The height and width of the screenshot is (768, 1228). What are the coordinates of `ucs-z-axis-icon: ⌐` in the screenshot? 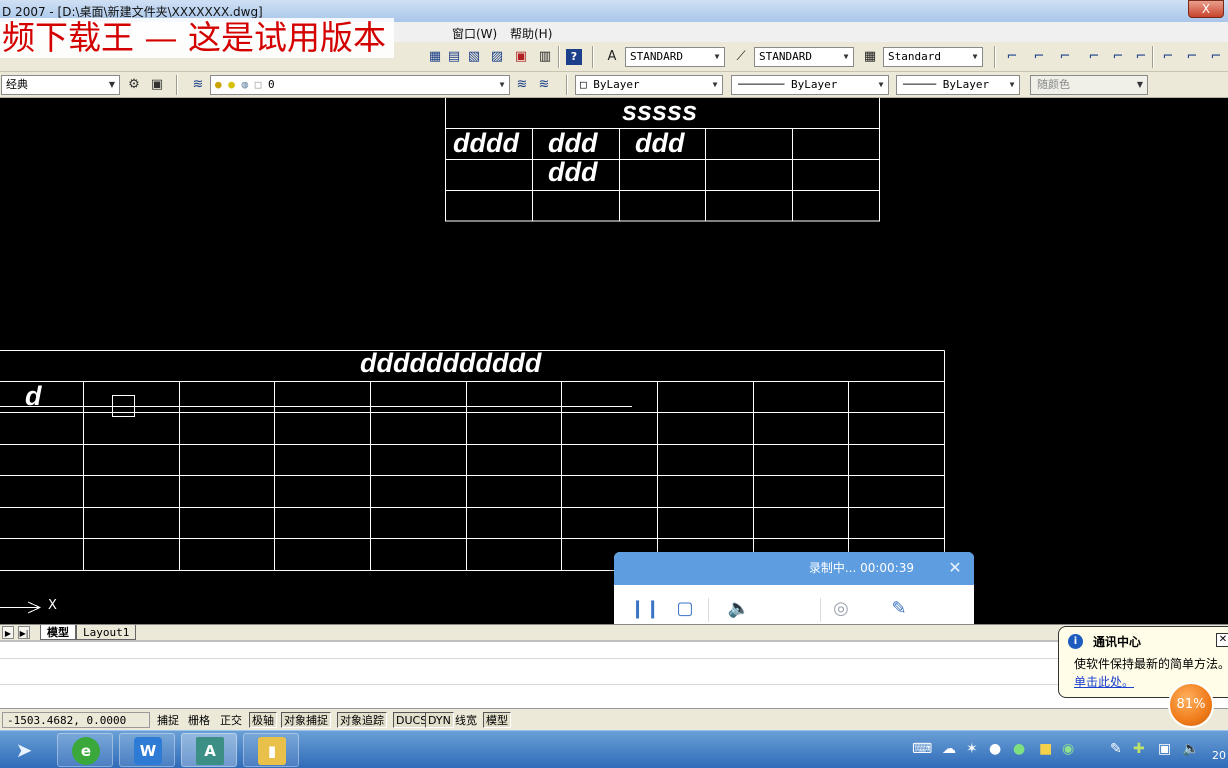 It's located at (1192, 57).